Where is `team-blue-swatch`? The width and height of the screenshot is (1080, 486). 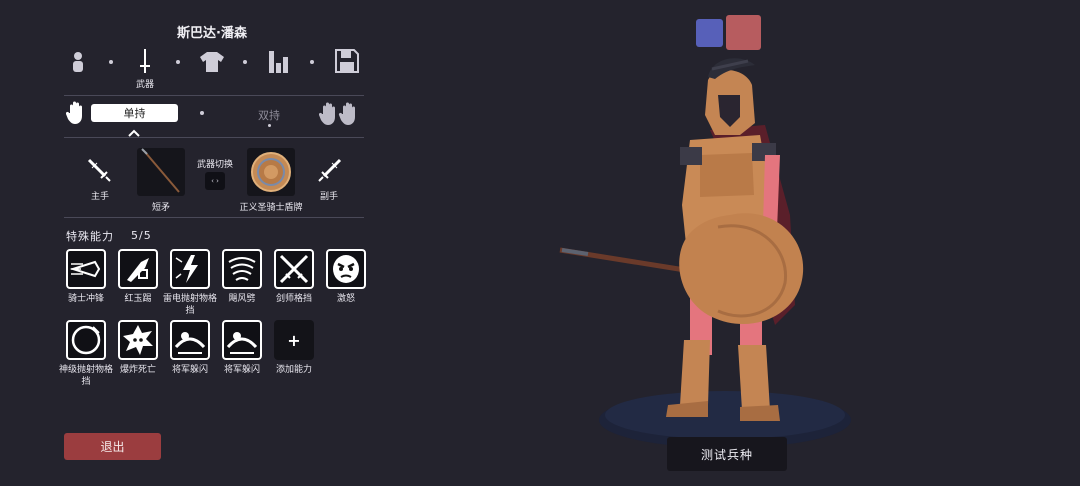
team-blue-swatch is located at coordinates (709, 33).